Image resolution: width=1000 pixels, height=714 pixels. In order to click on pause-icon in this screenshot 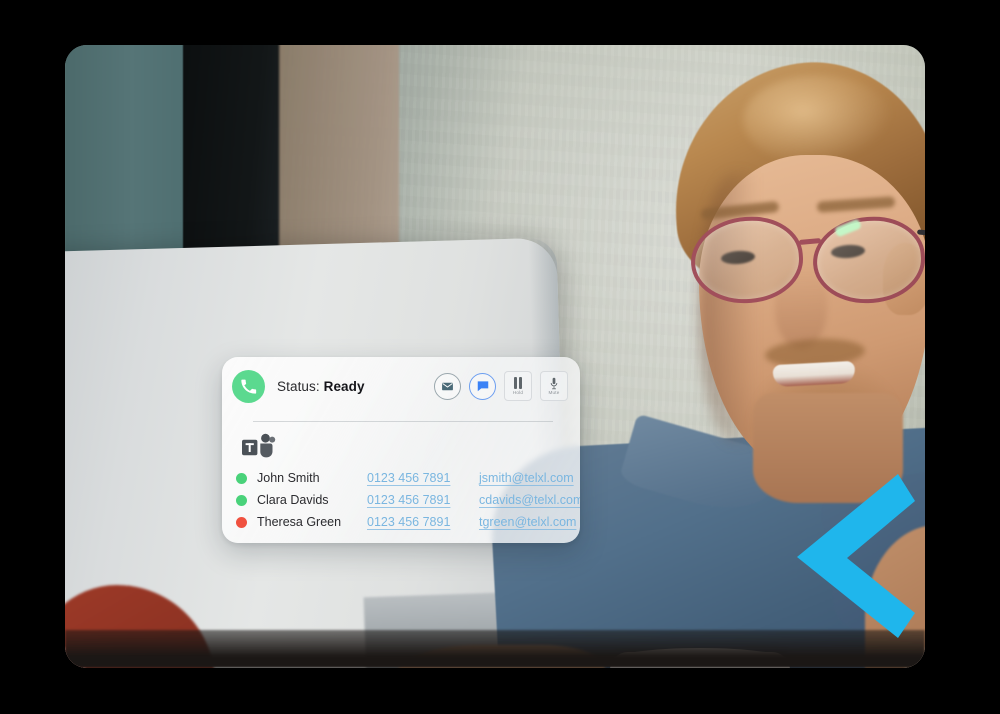, I will do `click(518, 383)`.